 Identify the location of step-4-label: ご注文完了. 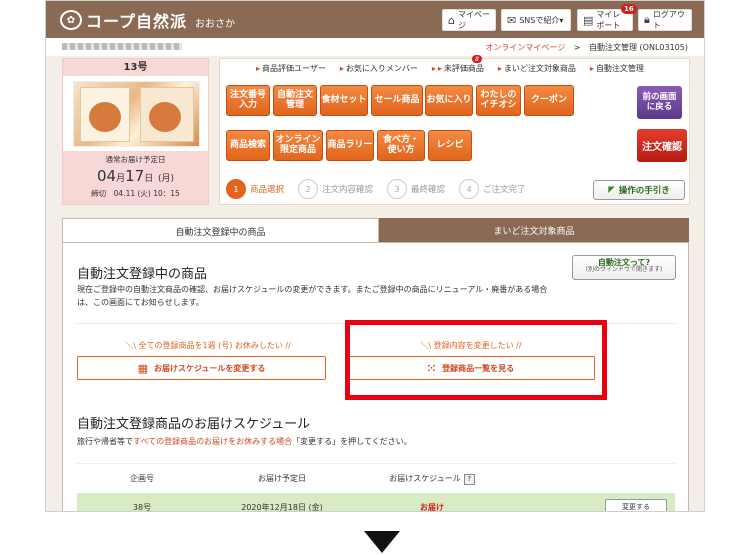
(504, 190).